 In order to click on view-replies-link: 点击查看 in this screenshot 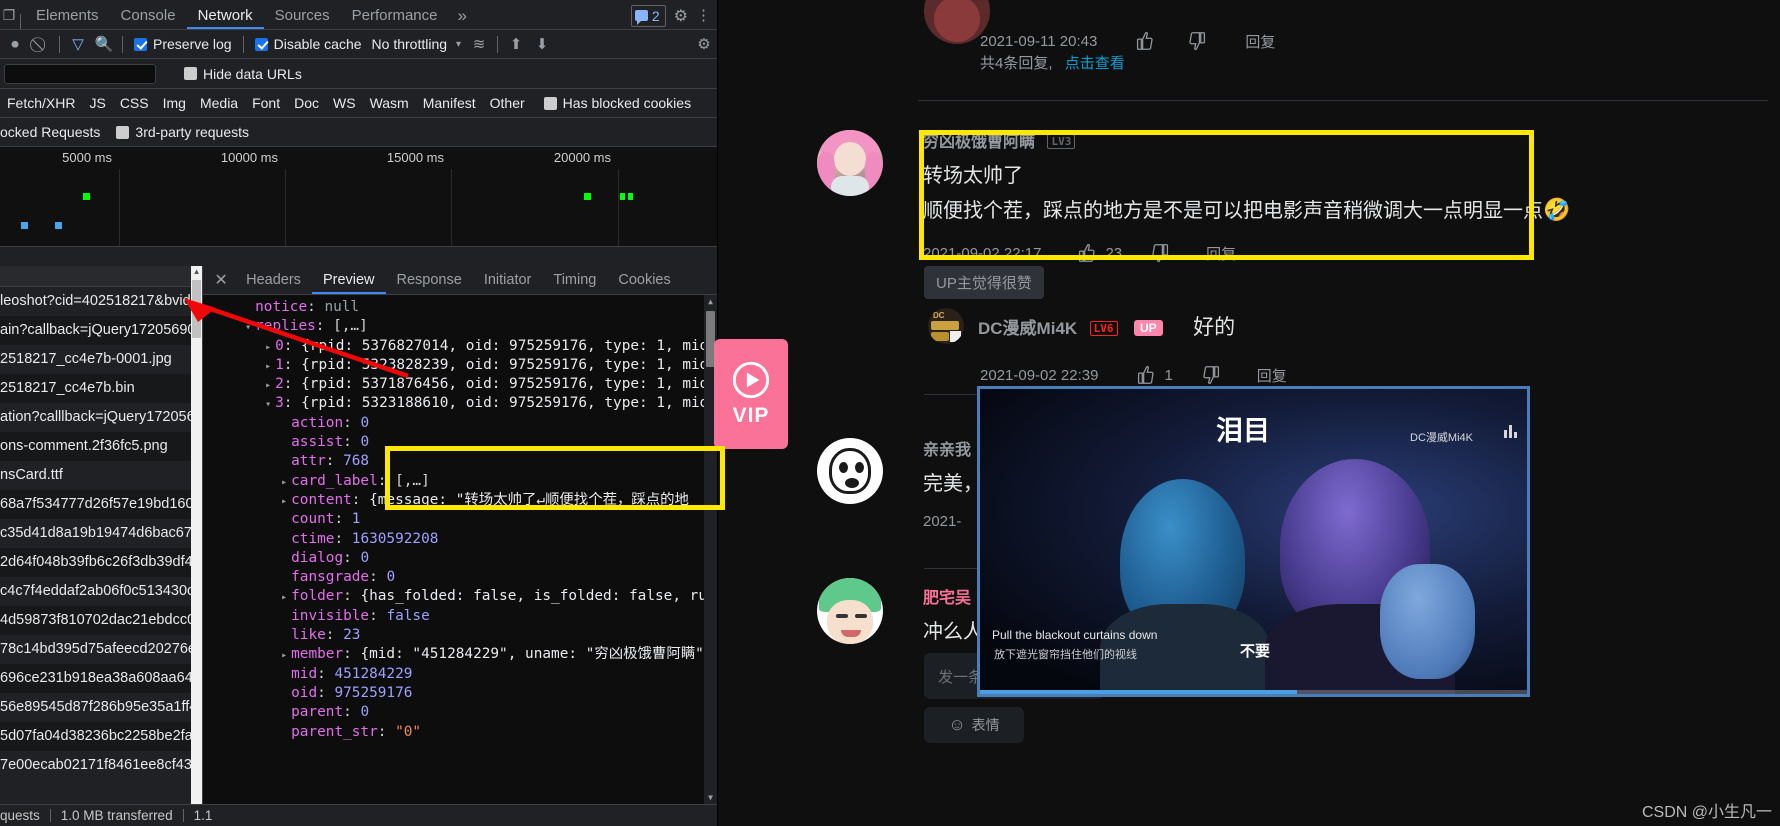, I will do `click(1095, 63)`.